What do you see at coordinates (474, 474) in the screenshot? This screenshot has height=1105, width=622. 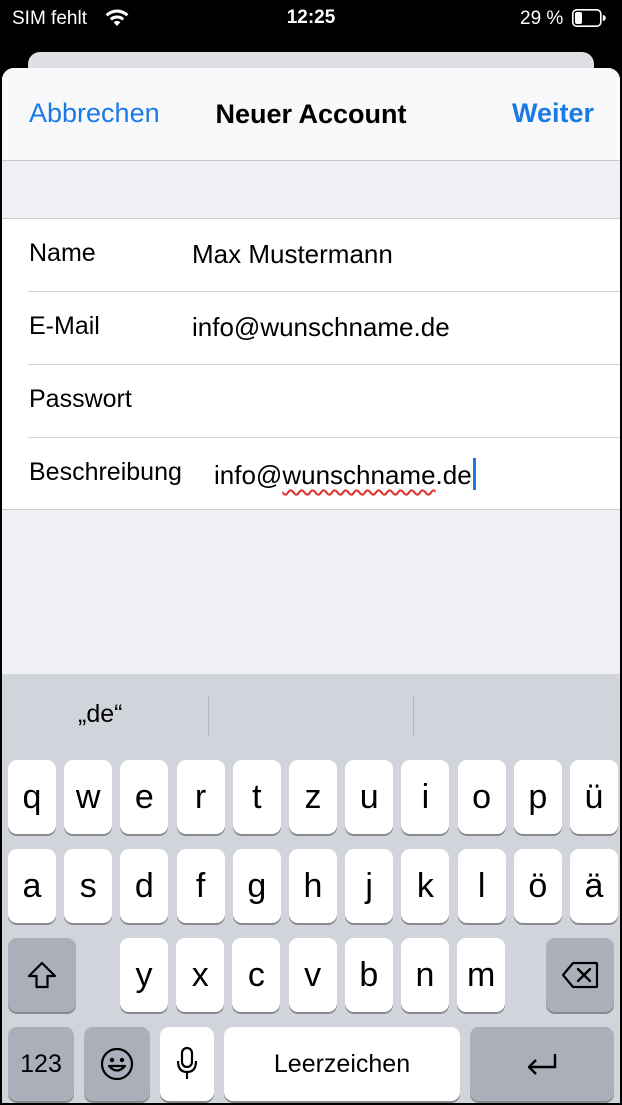 I see `text-cursor` at bounding box center [474, 474].